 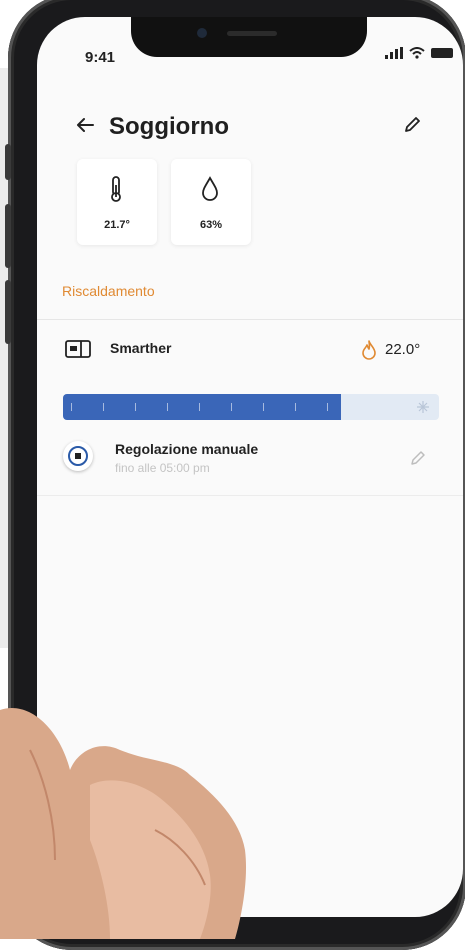 What do you see at coordinates (418, 458) in the screenshot?
I see `mode-edit-pencil-icon` at bounding box center [418, 458].